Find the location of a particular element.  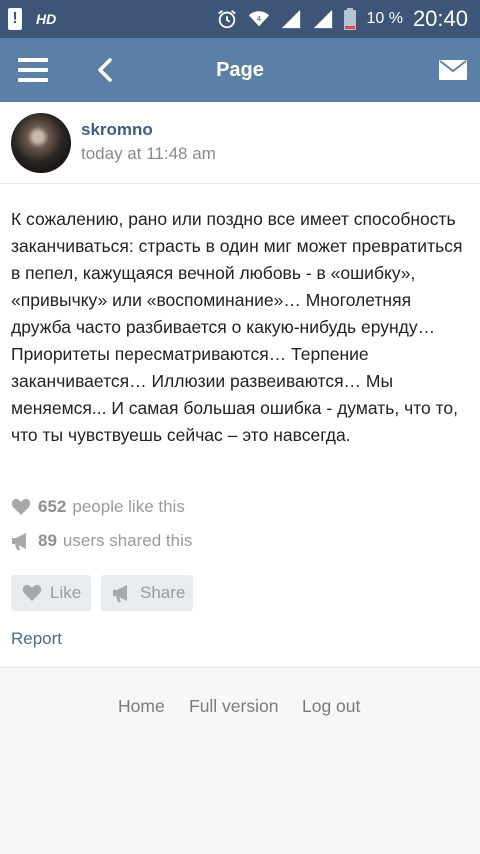

like-button: Like is located at coordinates (51, 593).